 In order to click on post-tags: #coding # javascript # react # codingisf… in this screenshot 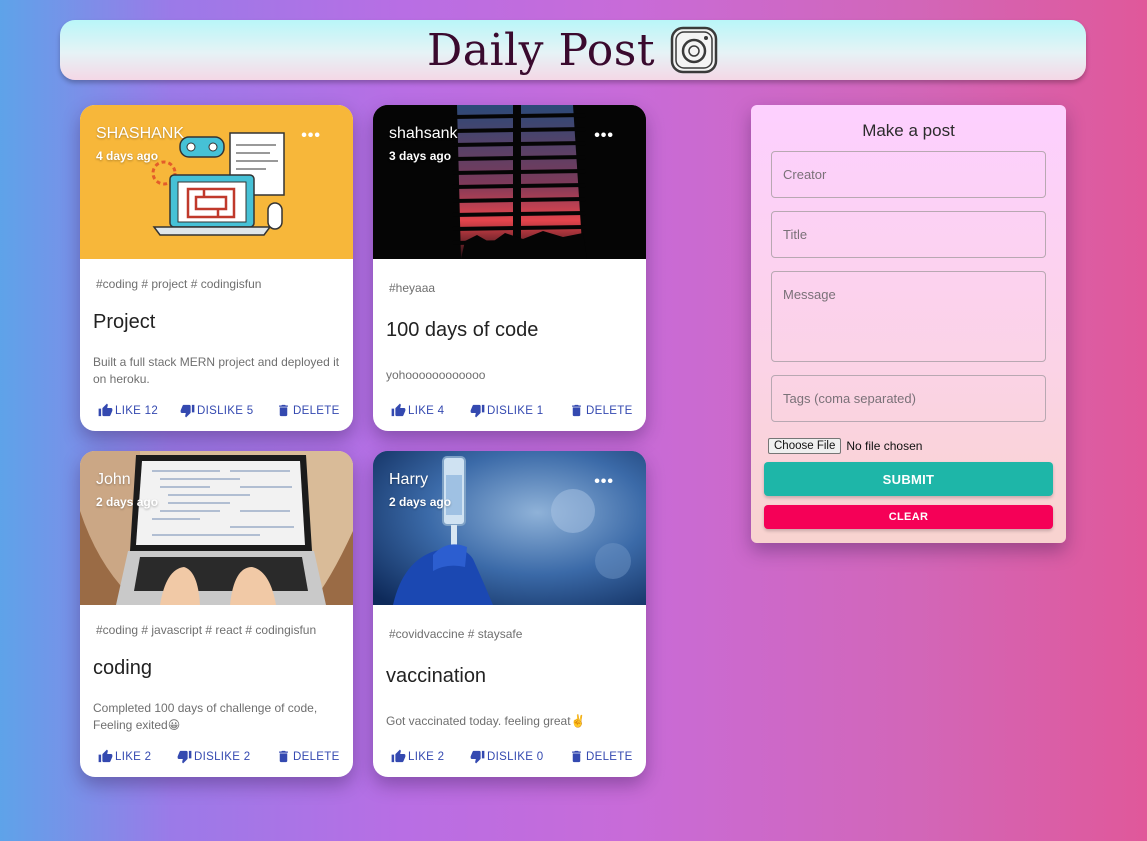, I will do `click(206, 630)`.